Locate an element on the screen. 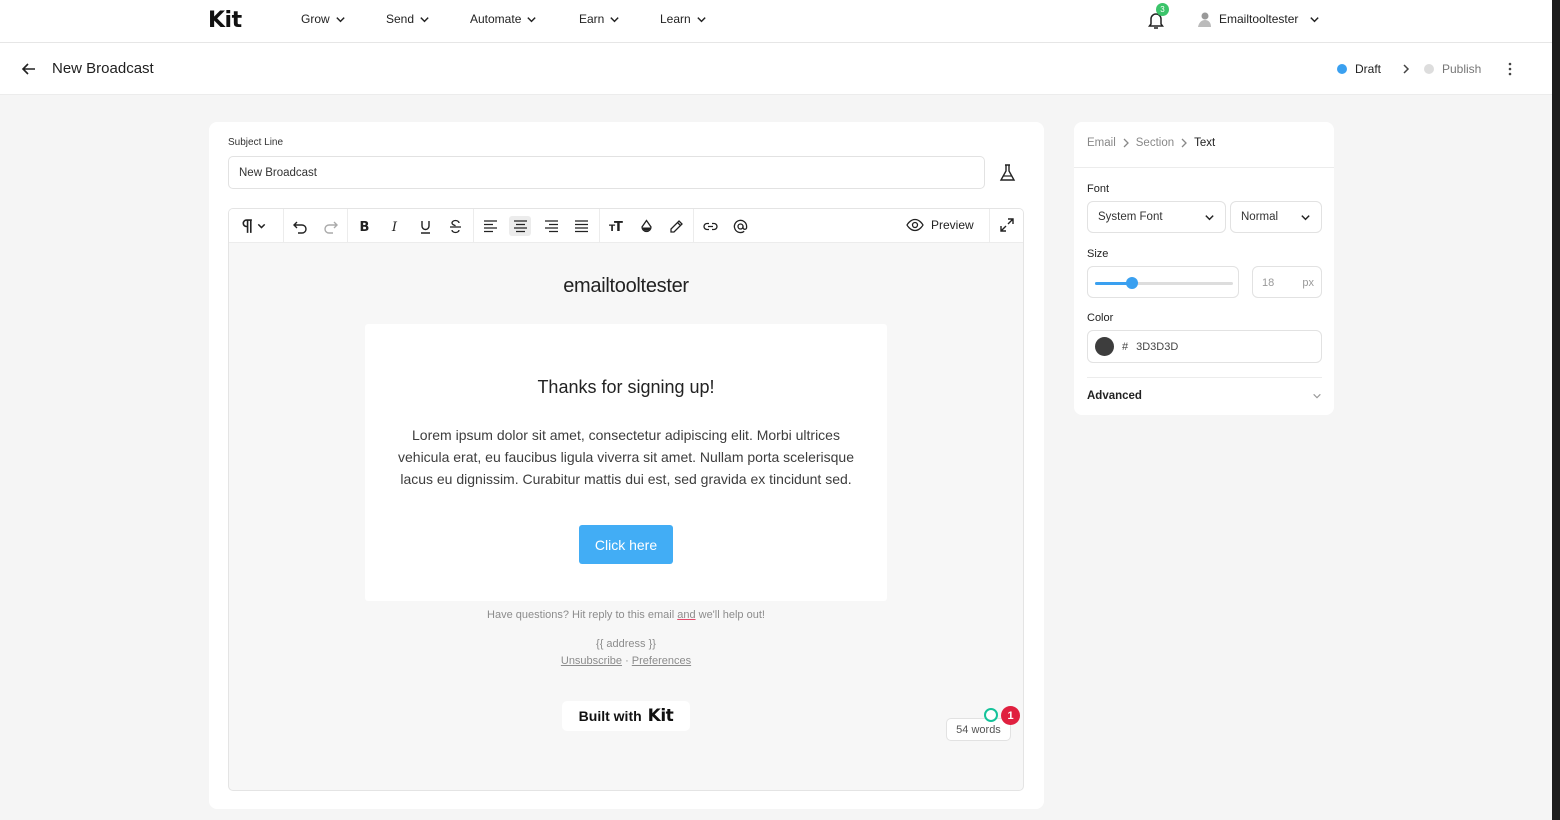  advanced-toggle: Advanced is located at coordinates (1204, 396).